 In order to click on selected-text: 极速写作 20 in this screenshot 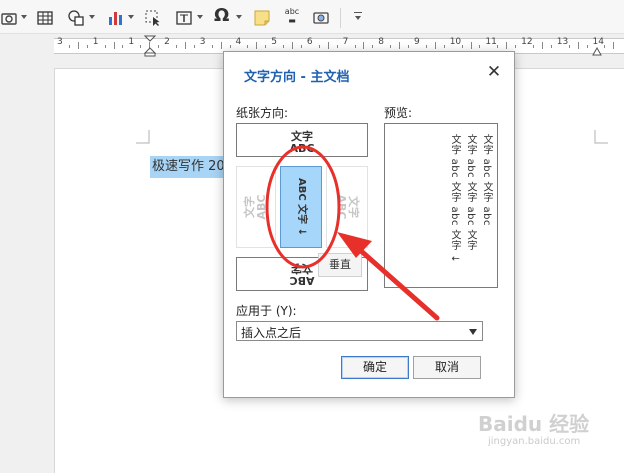, I will do `click(188, 167)`.